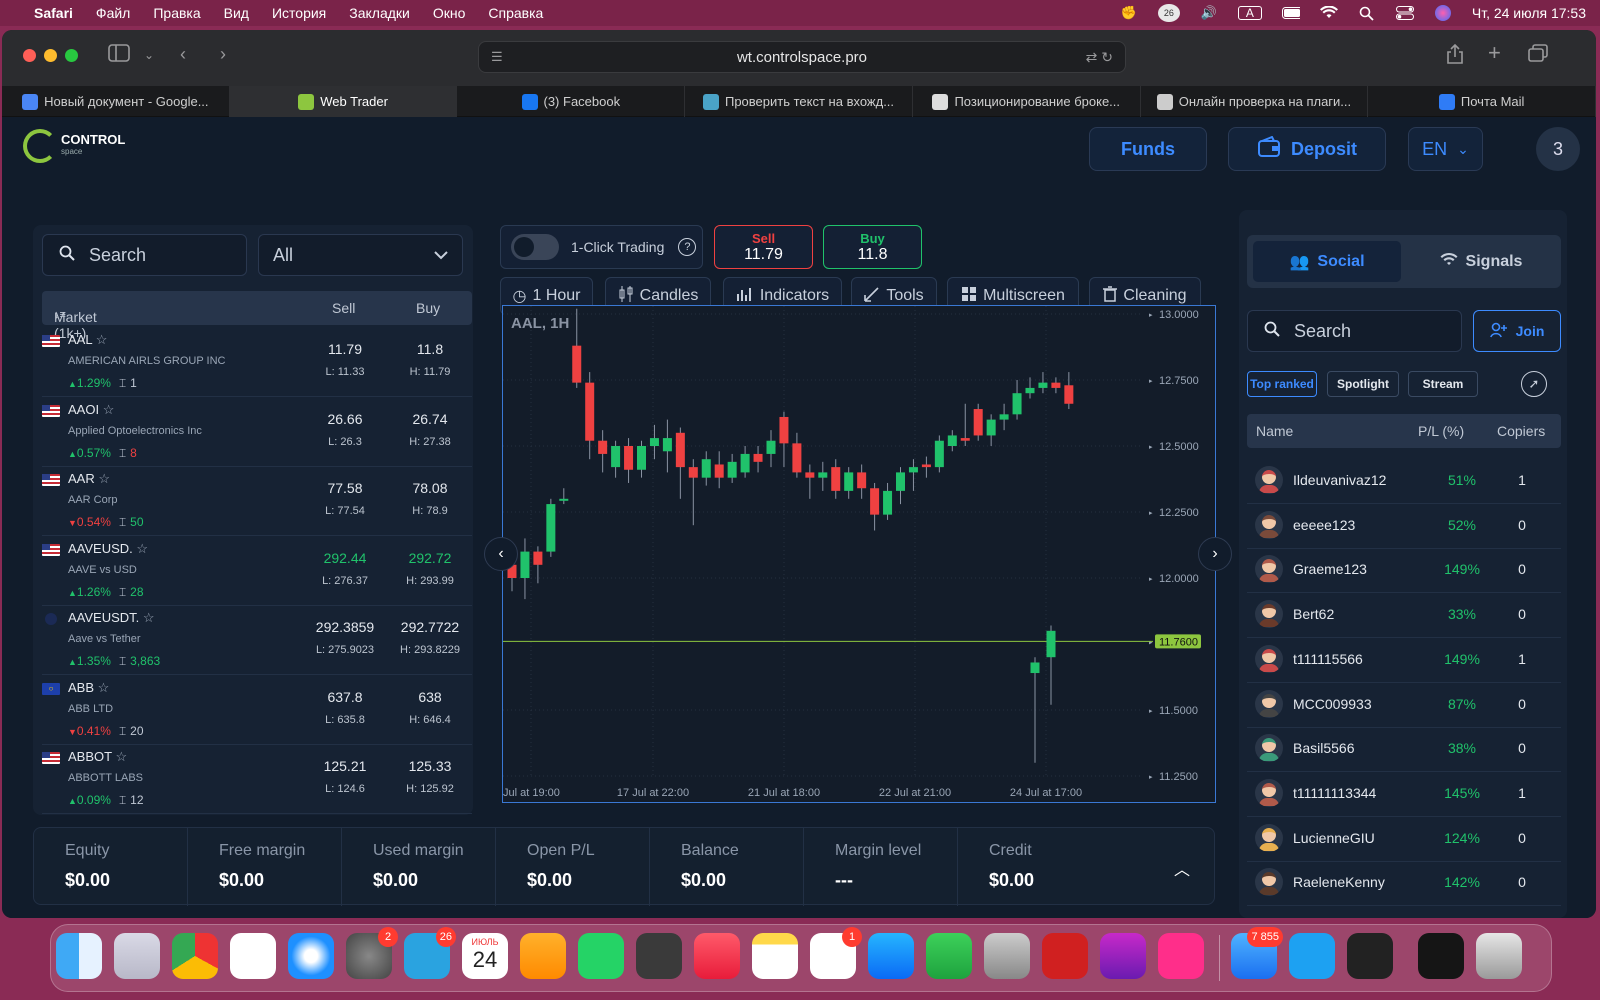 This screenshot has width=1600, height=1000. What do you see at coordinates (430, 488) in the screenshot?
I see `buy-price: 78.08` at bounding box center [430, 488].